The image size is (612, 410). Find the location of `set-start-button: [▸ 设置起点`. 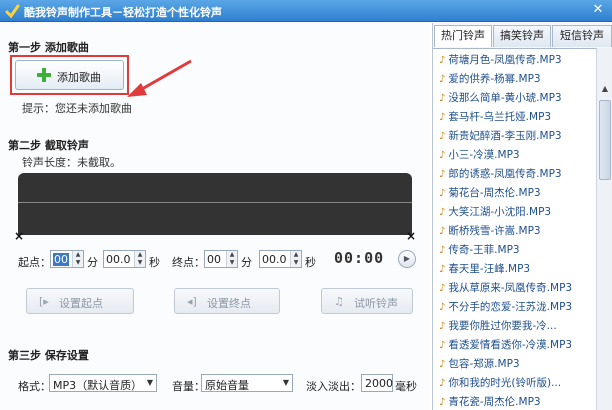

set-start-button: [▸ 设置起点 is located at coordinates (80, 301).